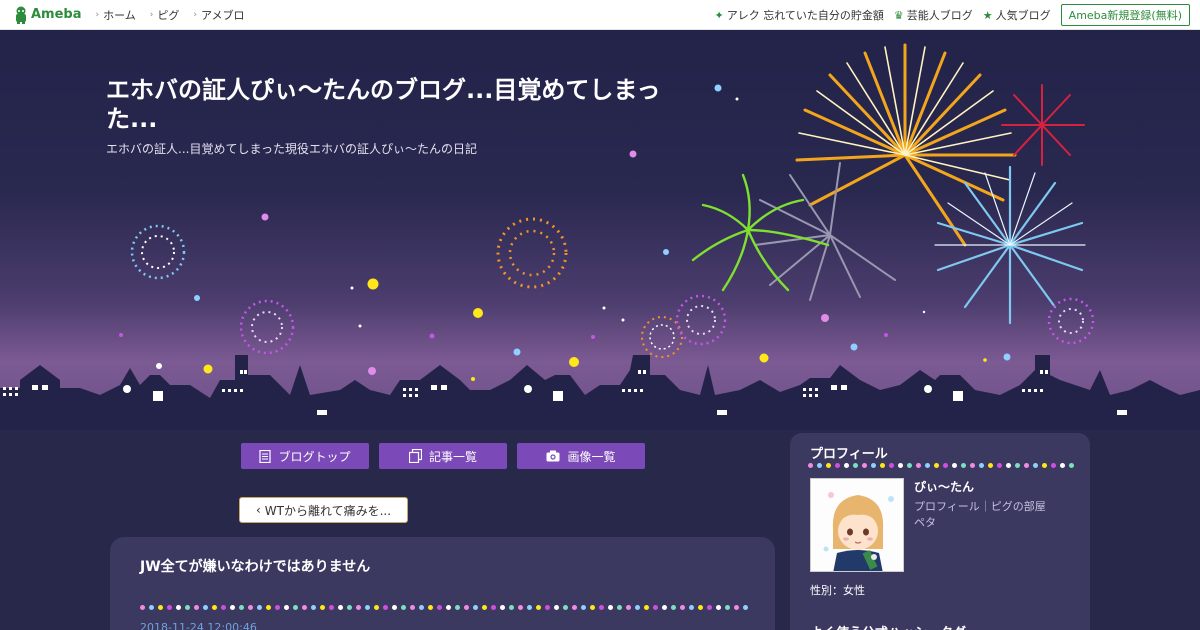 The height and width of the screenshot is (630, 1200). I want to click on document-icon, so click(265, 456).